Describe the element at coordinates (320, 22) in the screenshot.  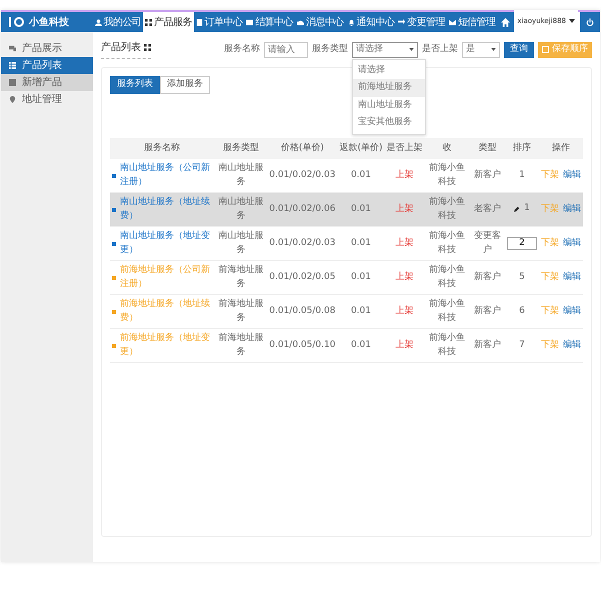
I see `nav-tab: 消息中心` at that location.